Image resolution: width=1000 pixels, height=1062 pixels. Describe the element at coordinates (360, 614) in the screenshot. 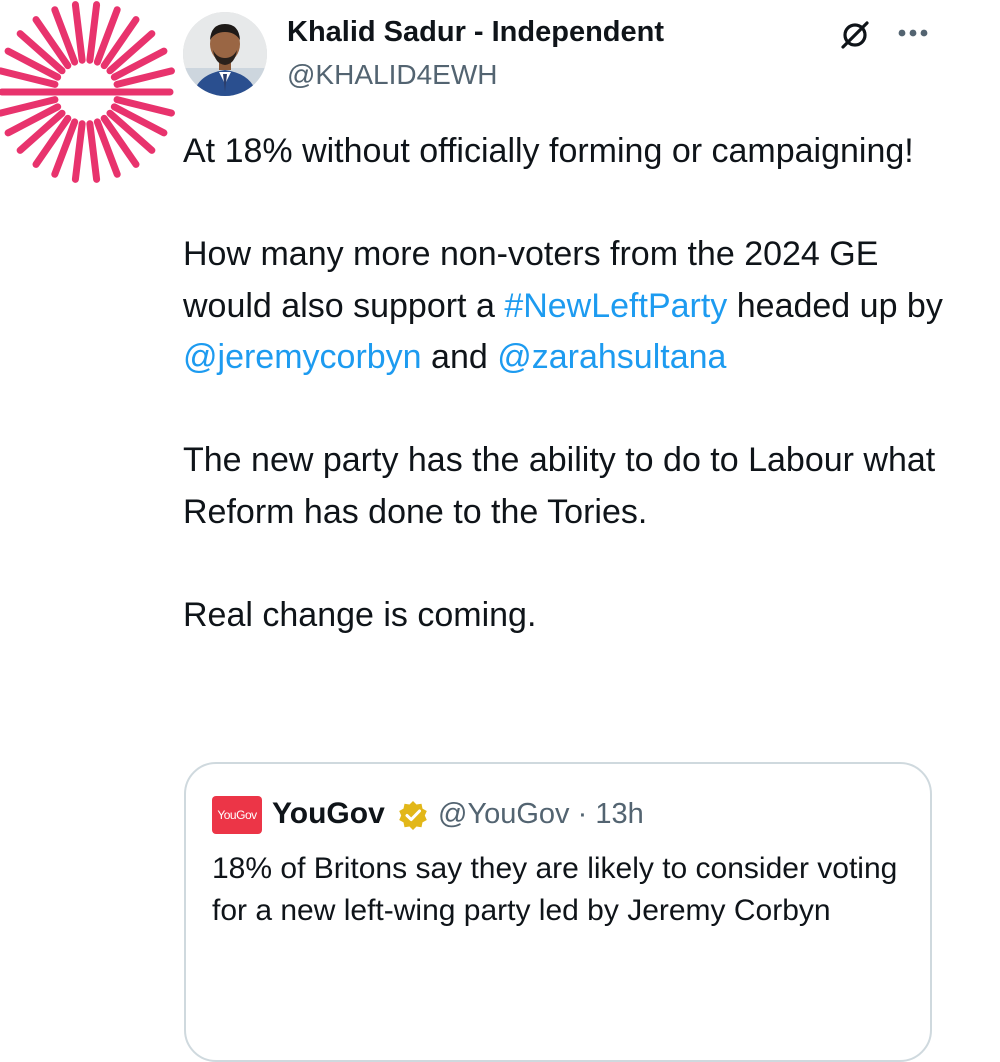

I see `tweet-paragraph: Real change is coming.` at that location.